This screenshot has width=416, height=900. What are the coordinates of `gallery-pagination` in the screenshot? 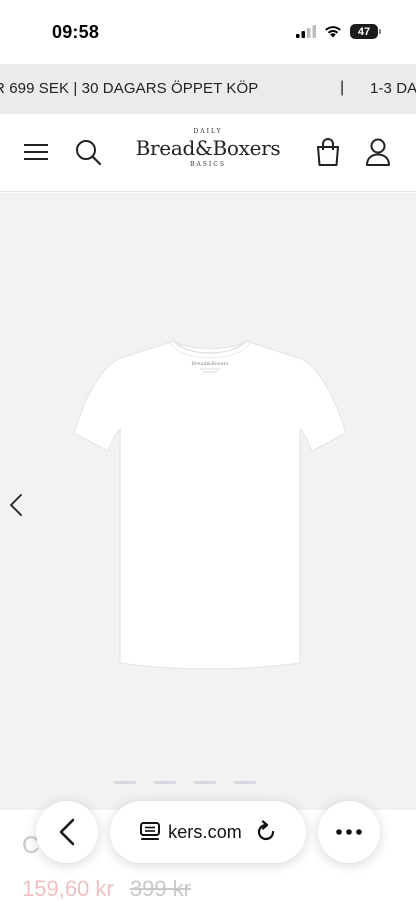 It's located at (185, 782).